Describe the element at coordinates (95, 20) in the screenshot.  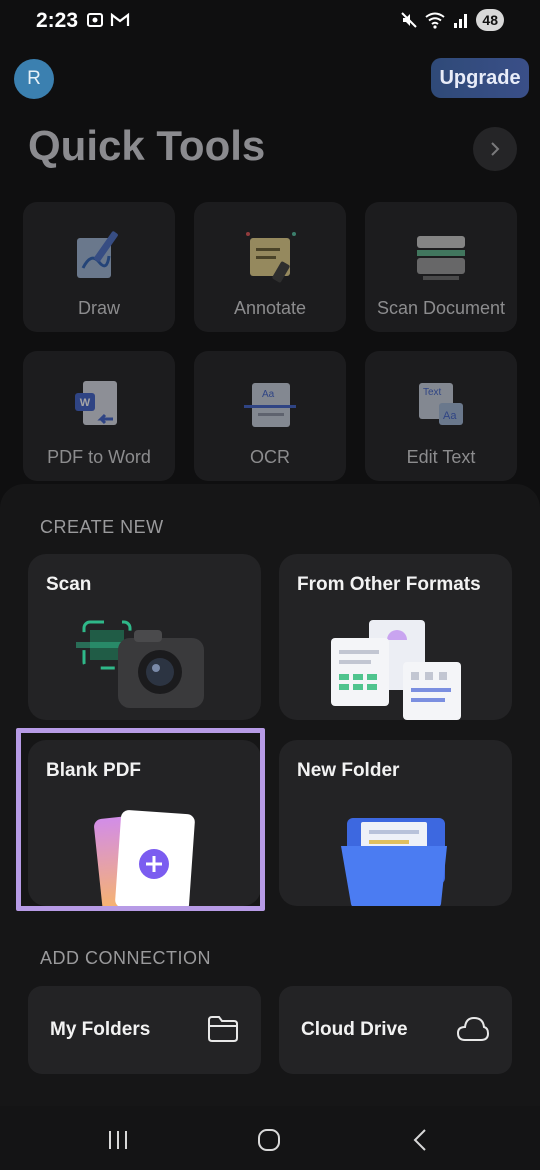
I see `screen-record-icon` at that location.